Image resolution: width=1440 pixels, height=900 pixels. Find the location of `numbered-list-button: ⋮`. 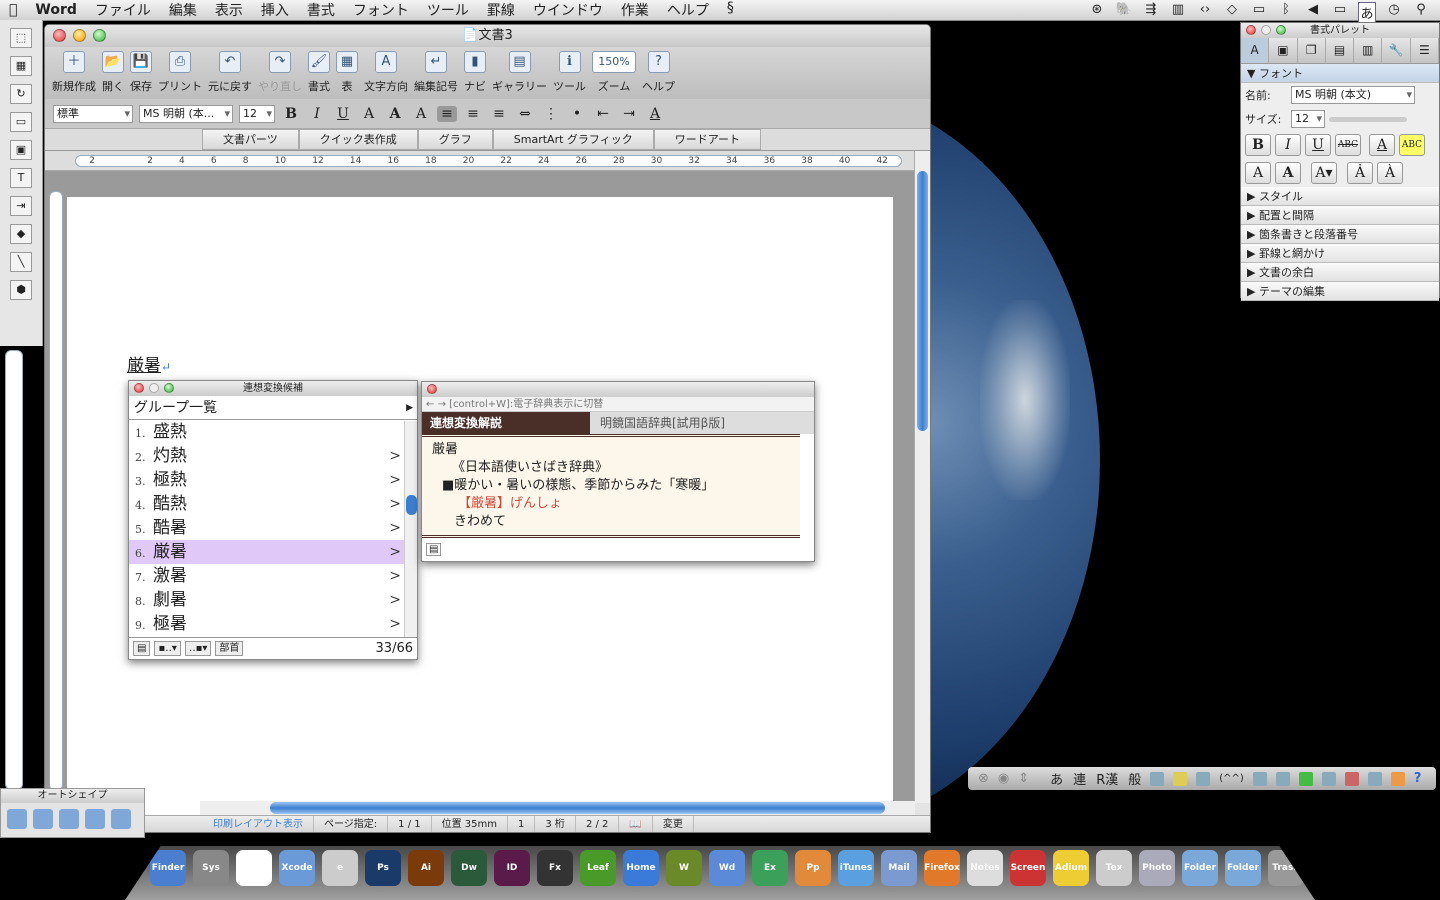

numbered-list-button: ⋮ is located at coordinates (551, 114).